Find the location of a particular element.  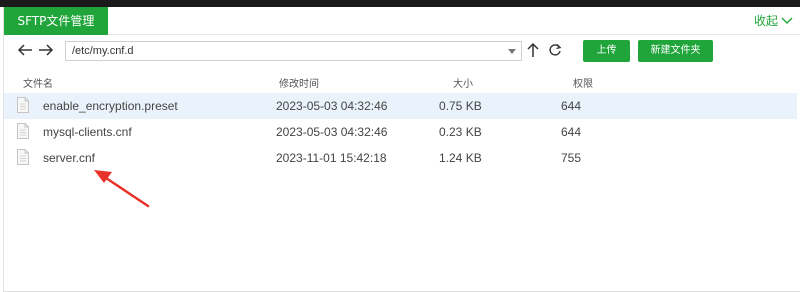

toolbar: /etc/my.cnf.d 上传 新建文件夹 is located at coordinates (402, 50).